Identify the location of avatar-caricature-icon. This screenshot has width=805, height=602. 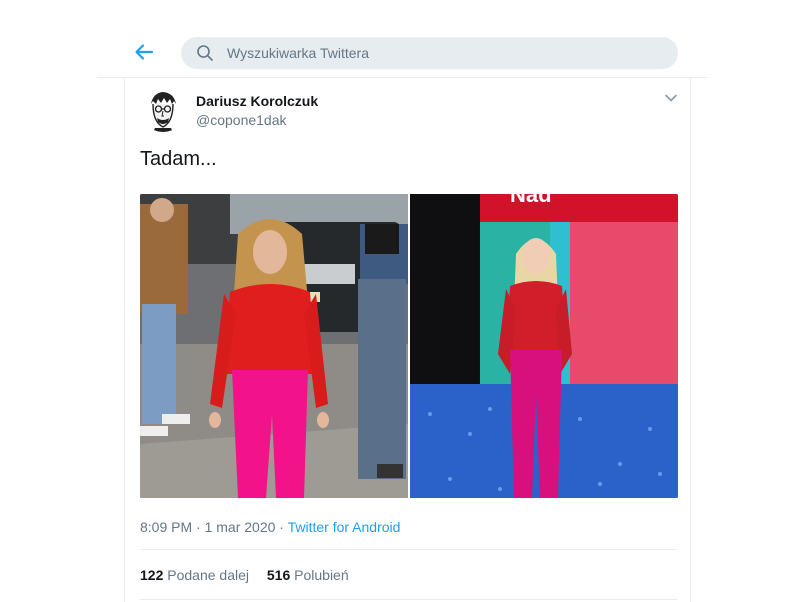
(163, 110).